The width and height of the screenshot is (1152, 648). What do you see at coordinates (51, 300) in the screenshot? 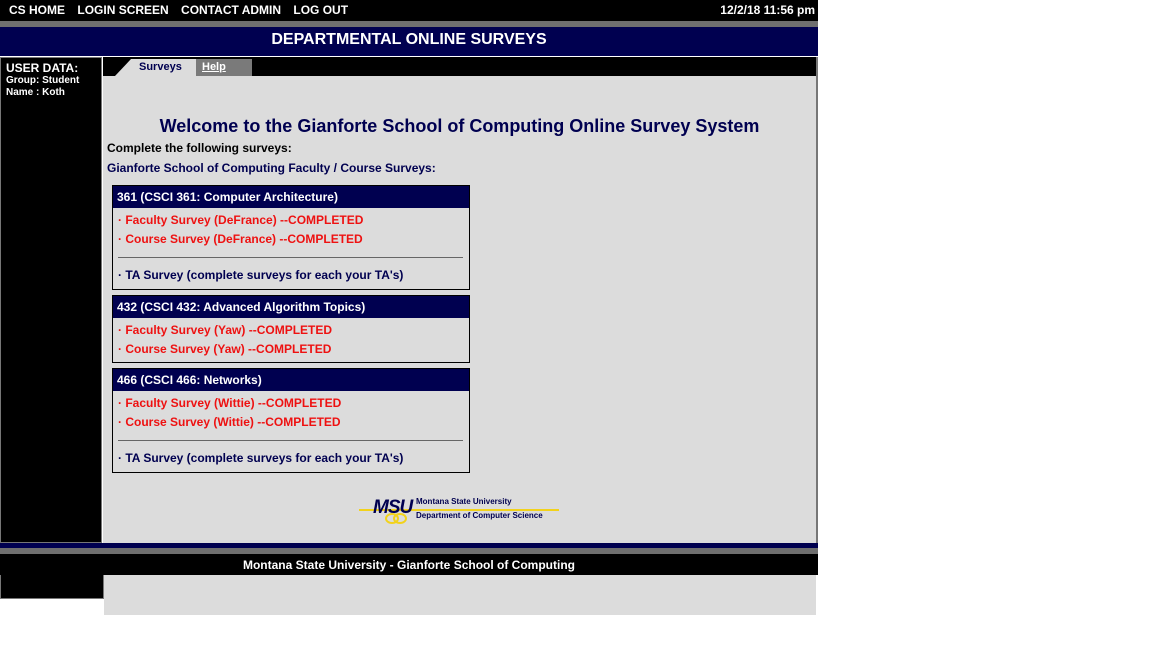
I see `user-data-panel: USER DATA: Group: Student Name : Koth` at bounding box center [51, 300].